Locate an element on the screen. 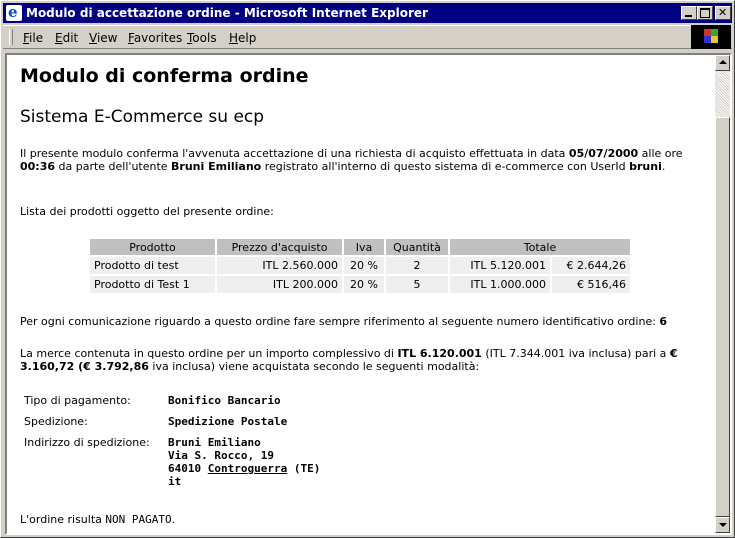 The width and height of the screenshot is (735, 538). order-id: 6 is located at coordinates (663, 321).